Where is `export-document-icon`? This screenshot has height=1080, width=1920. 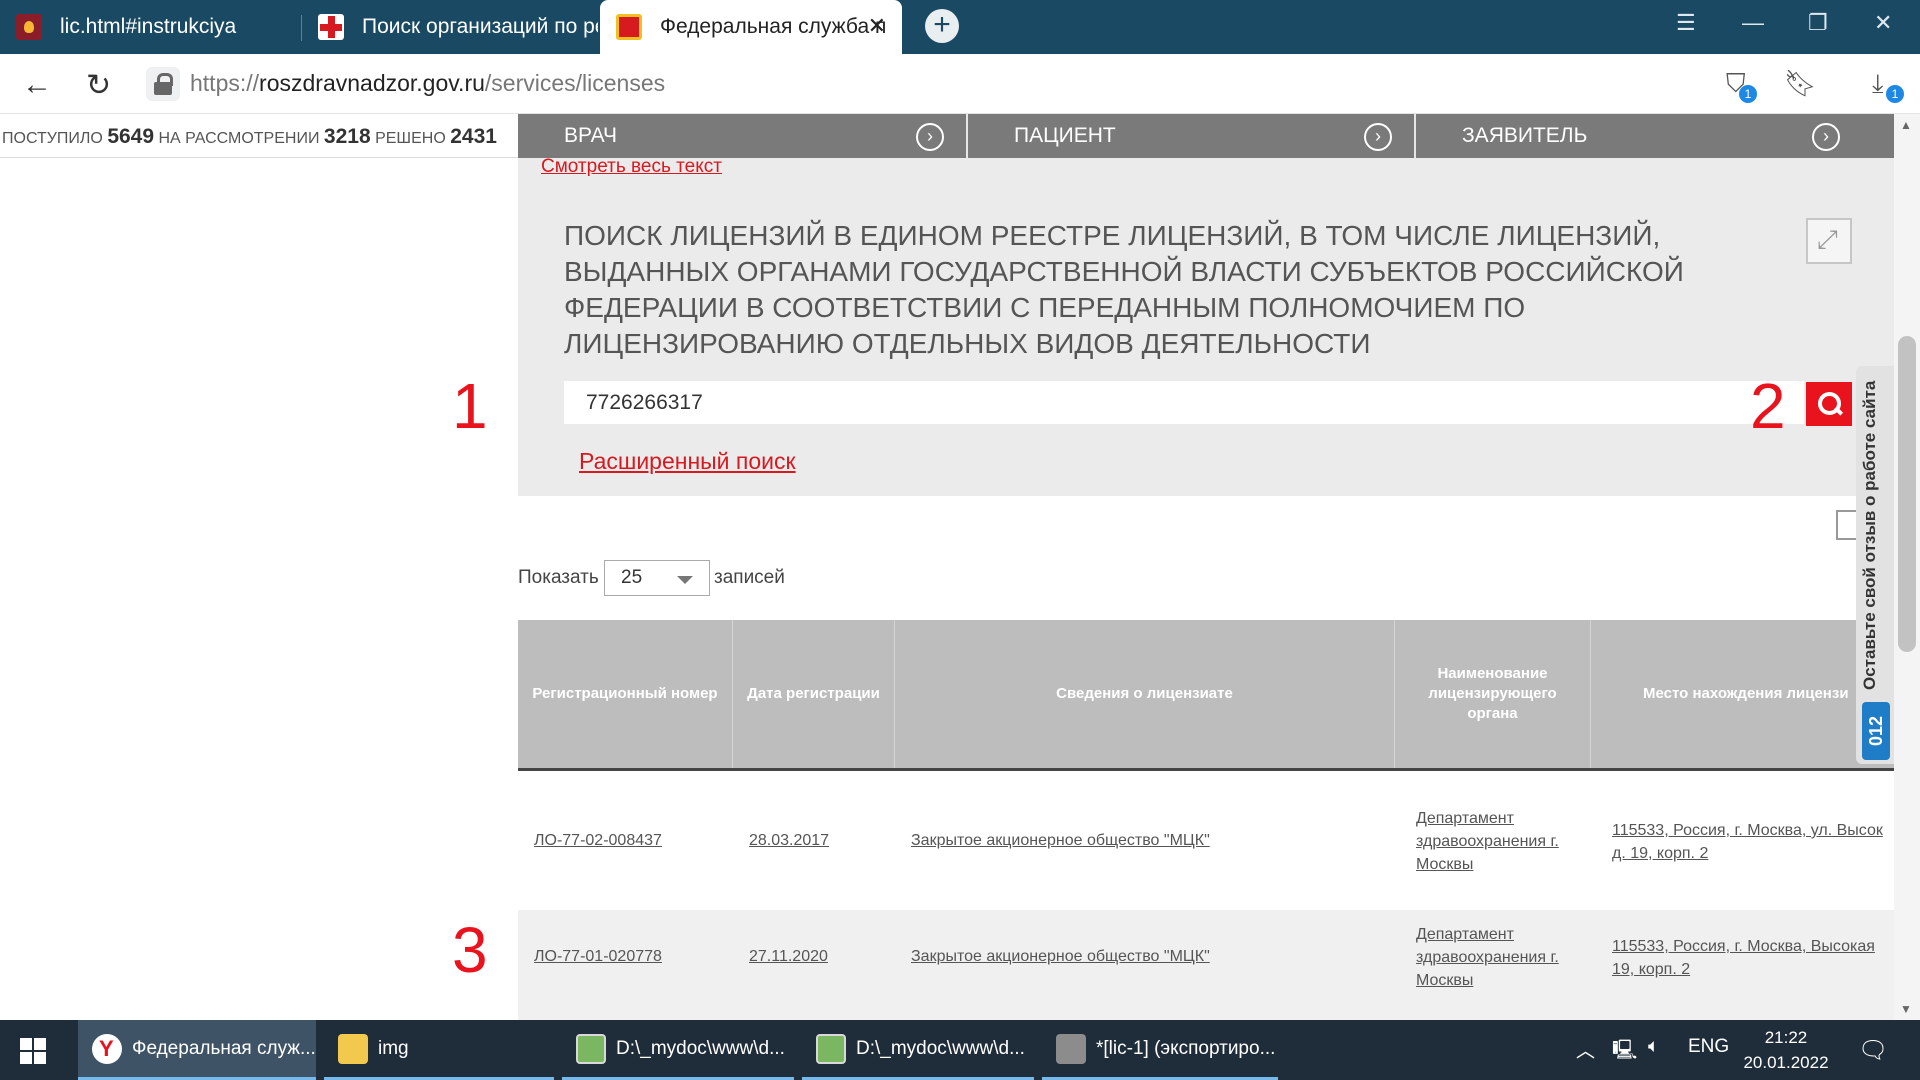 export-document-icon is located at coordinates (1847, 525).